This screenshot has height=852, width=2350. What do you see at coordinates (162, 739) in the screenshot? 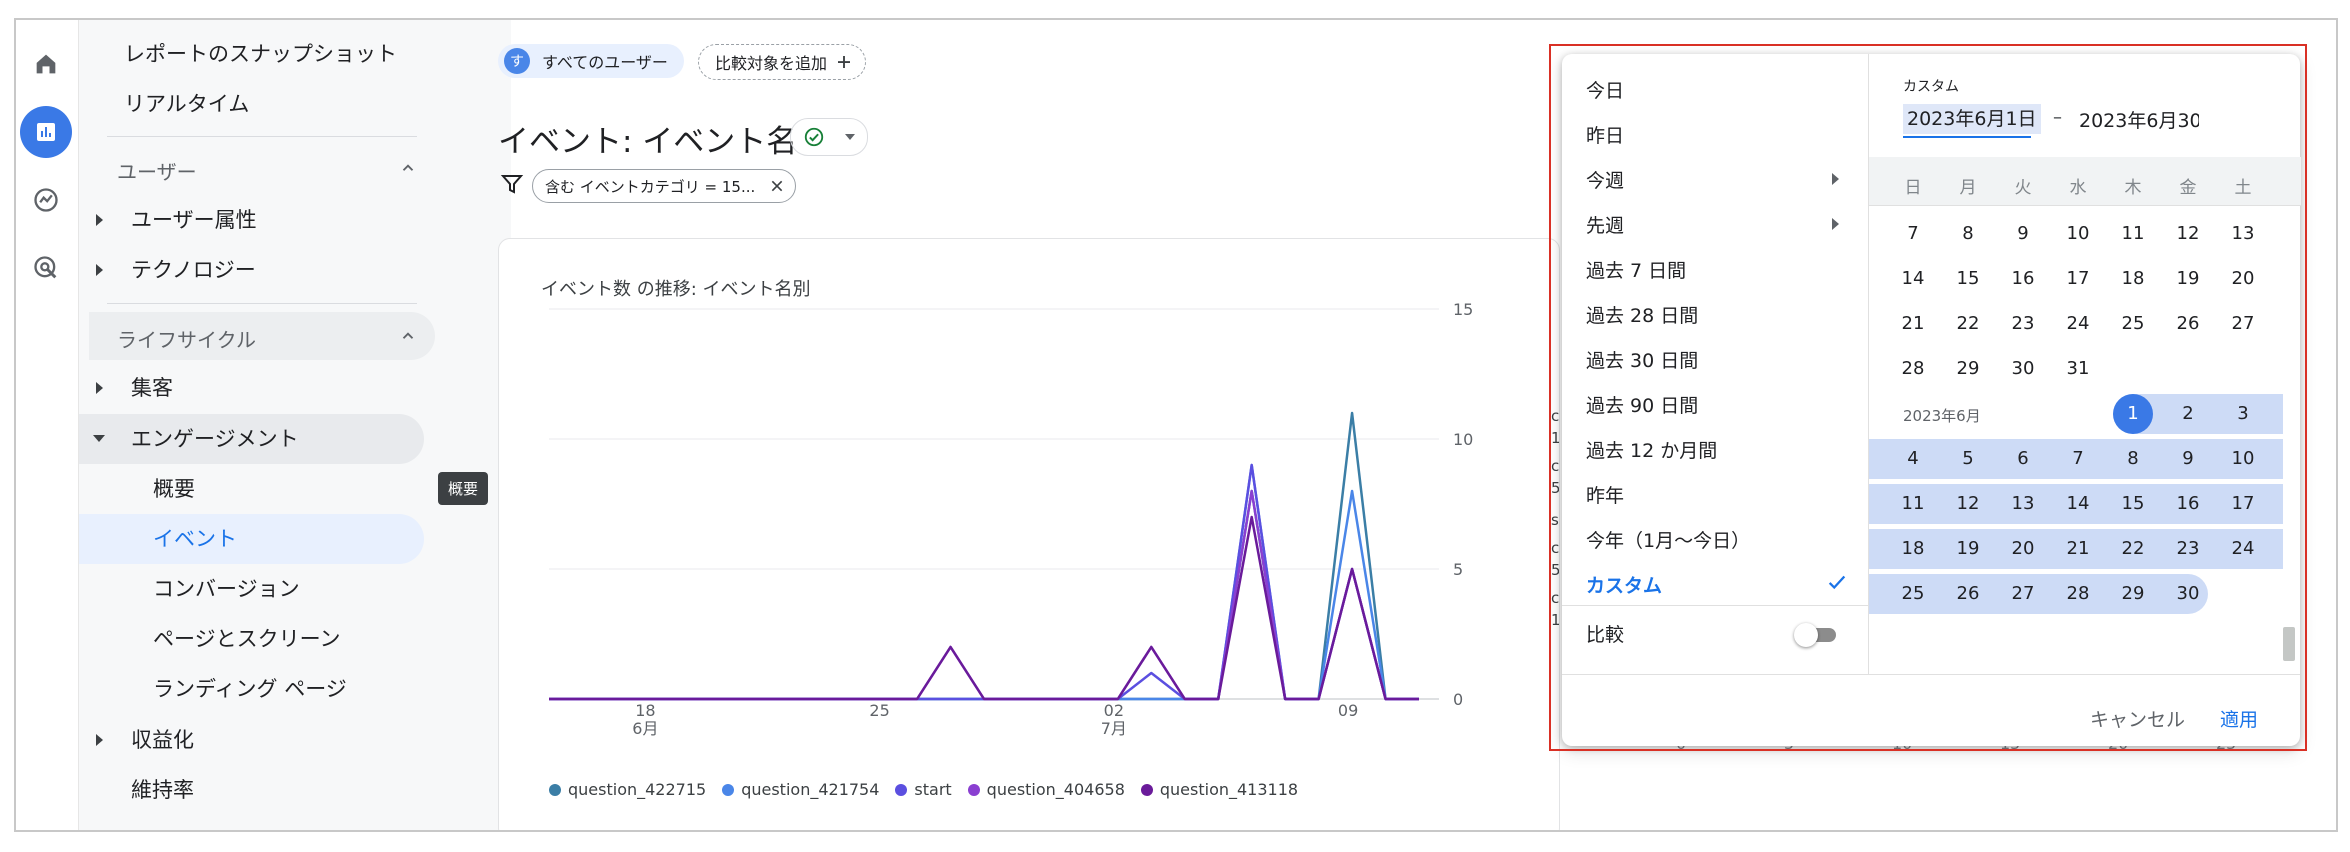
I see `nav-monetization: 収益化` at bounding box center [162, 739].